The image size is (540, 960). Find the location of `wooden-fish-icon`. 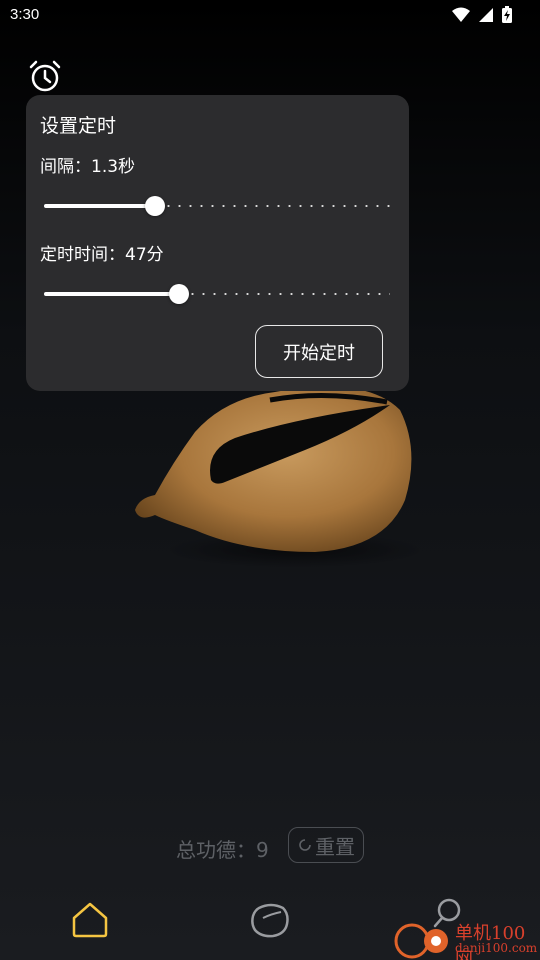

wooden-fish-icon is located at coordinates (270, 920).